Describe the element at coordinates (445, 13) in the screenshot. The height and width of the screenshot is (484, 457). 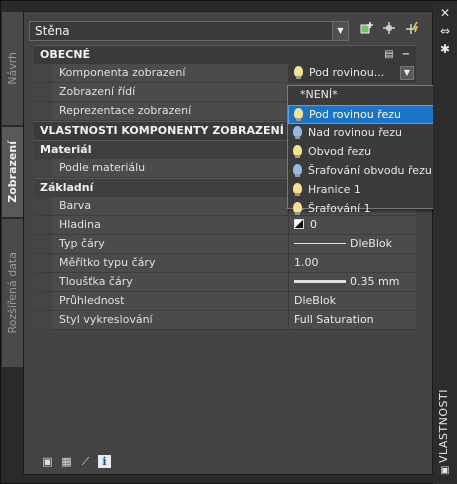
I see `close-icon: ✕` at that location.